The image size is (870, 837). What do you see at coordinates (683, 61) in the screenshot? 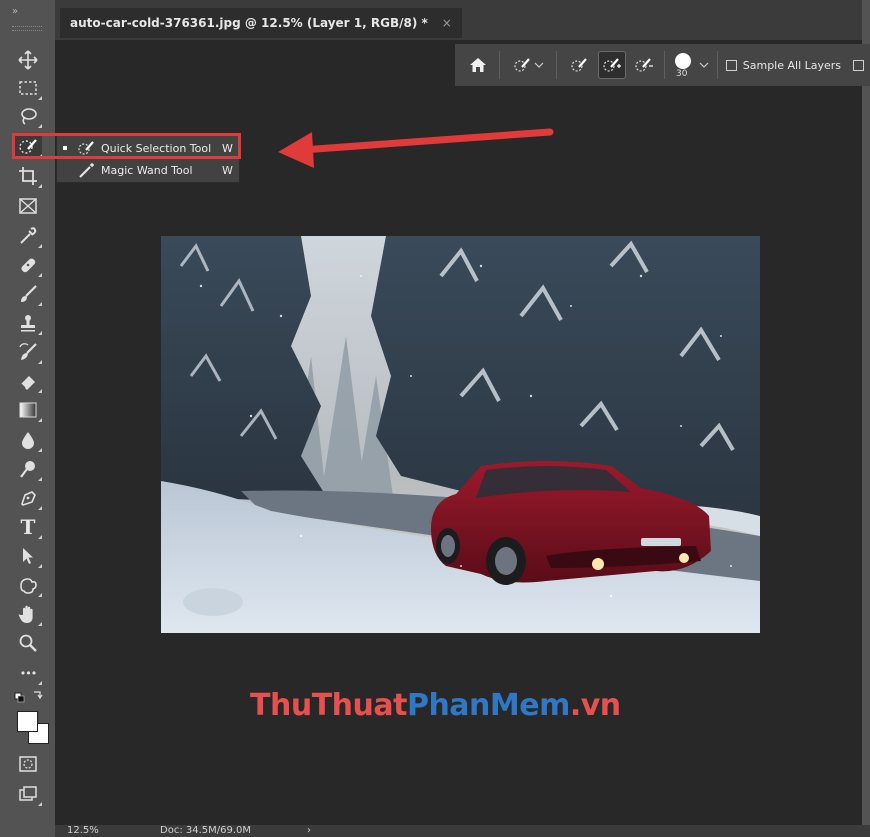
I see `brush-tip-icon` at bounding box center [683, 61].